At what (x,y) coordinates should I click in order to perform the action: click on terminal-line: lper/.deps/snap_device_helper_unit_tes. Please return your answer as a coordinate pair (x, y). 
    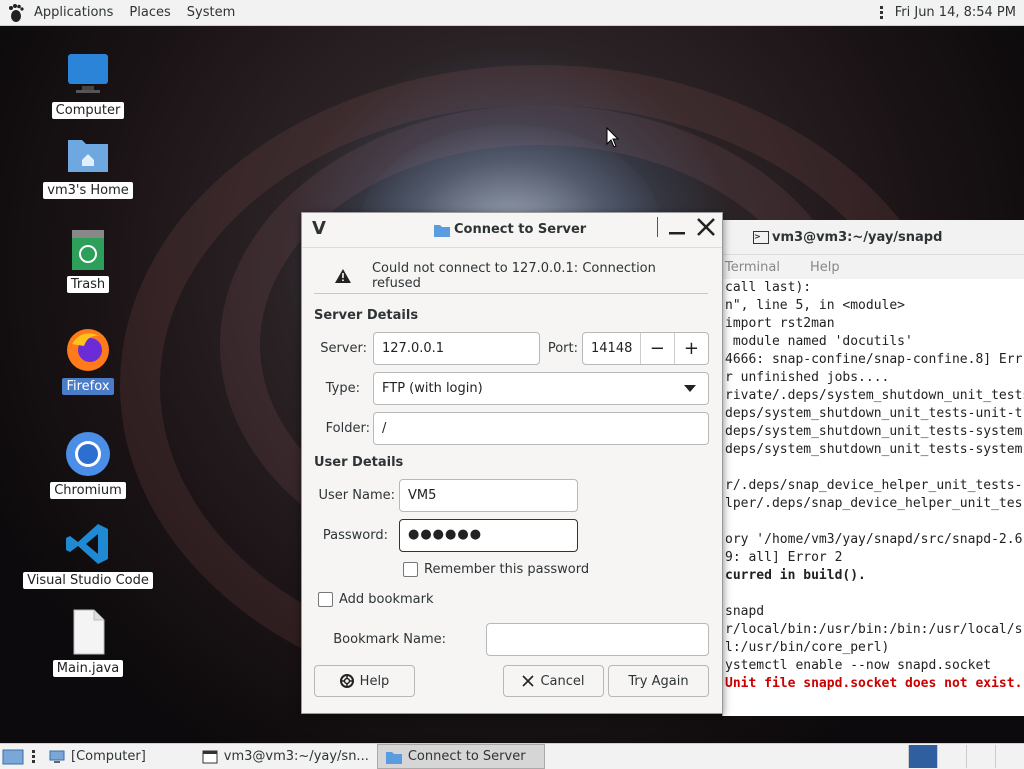
    Looking at the image, I should click on (874, 503).